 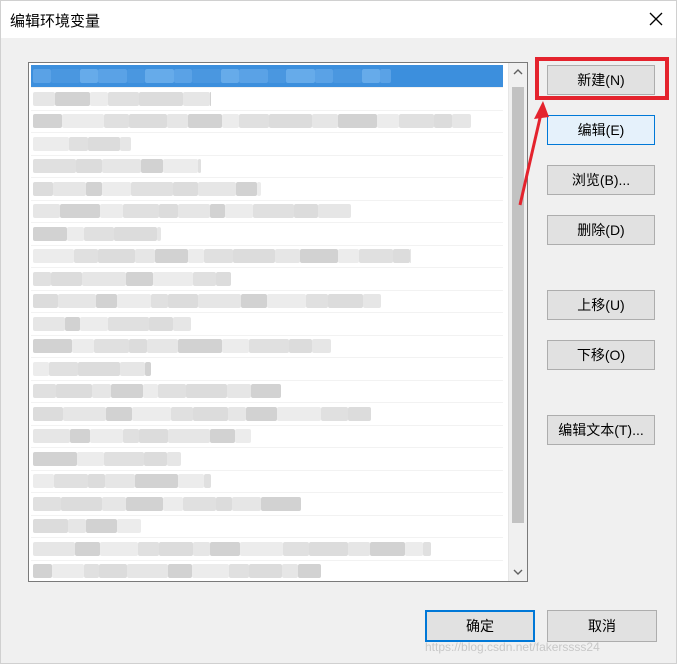 What do you see at coordinates (601, 130) in the screenshot?
I see `edit-button: 编辑(E)` at bounding box center [601, 130].